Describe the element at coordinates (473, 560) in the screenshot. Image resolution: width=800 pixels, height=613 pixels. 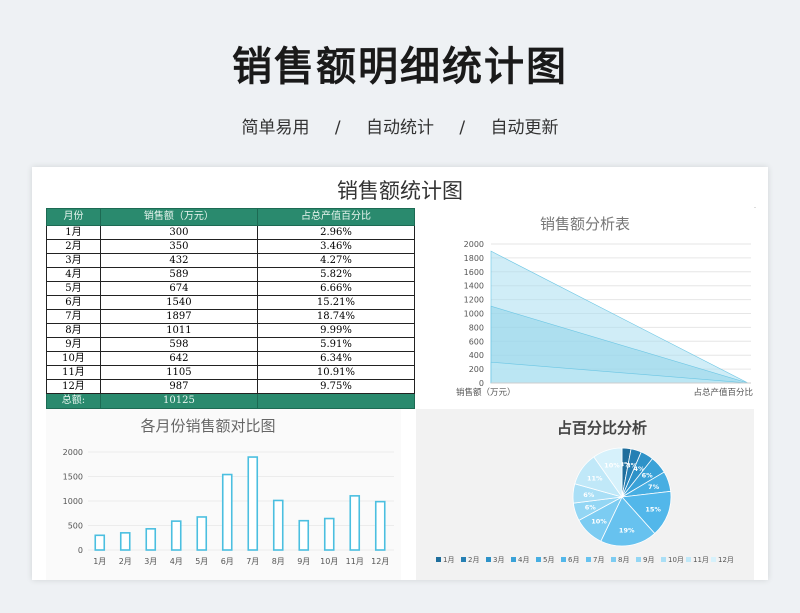
I see `legend-label: 2月` at that location.